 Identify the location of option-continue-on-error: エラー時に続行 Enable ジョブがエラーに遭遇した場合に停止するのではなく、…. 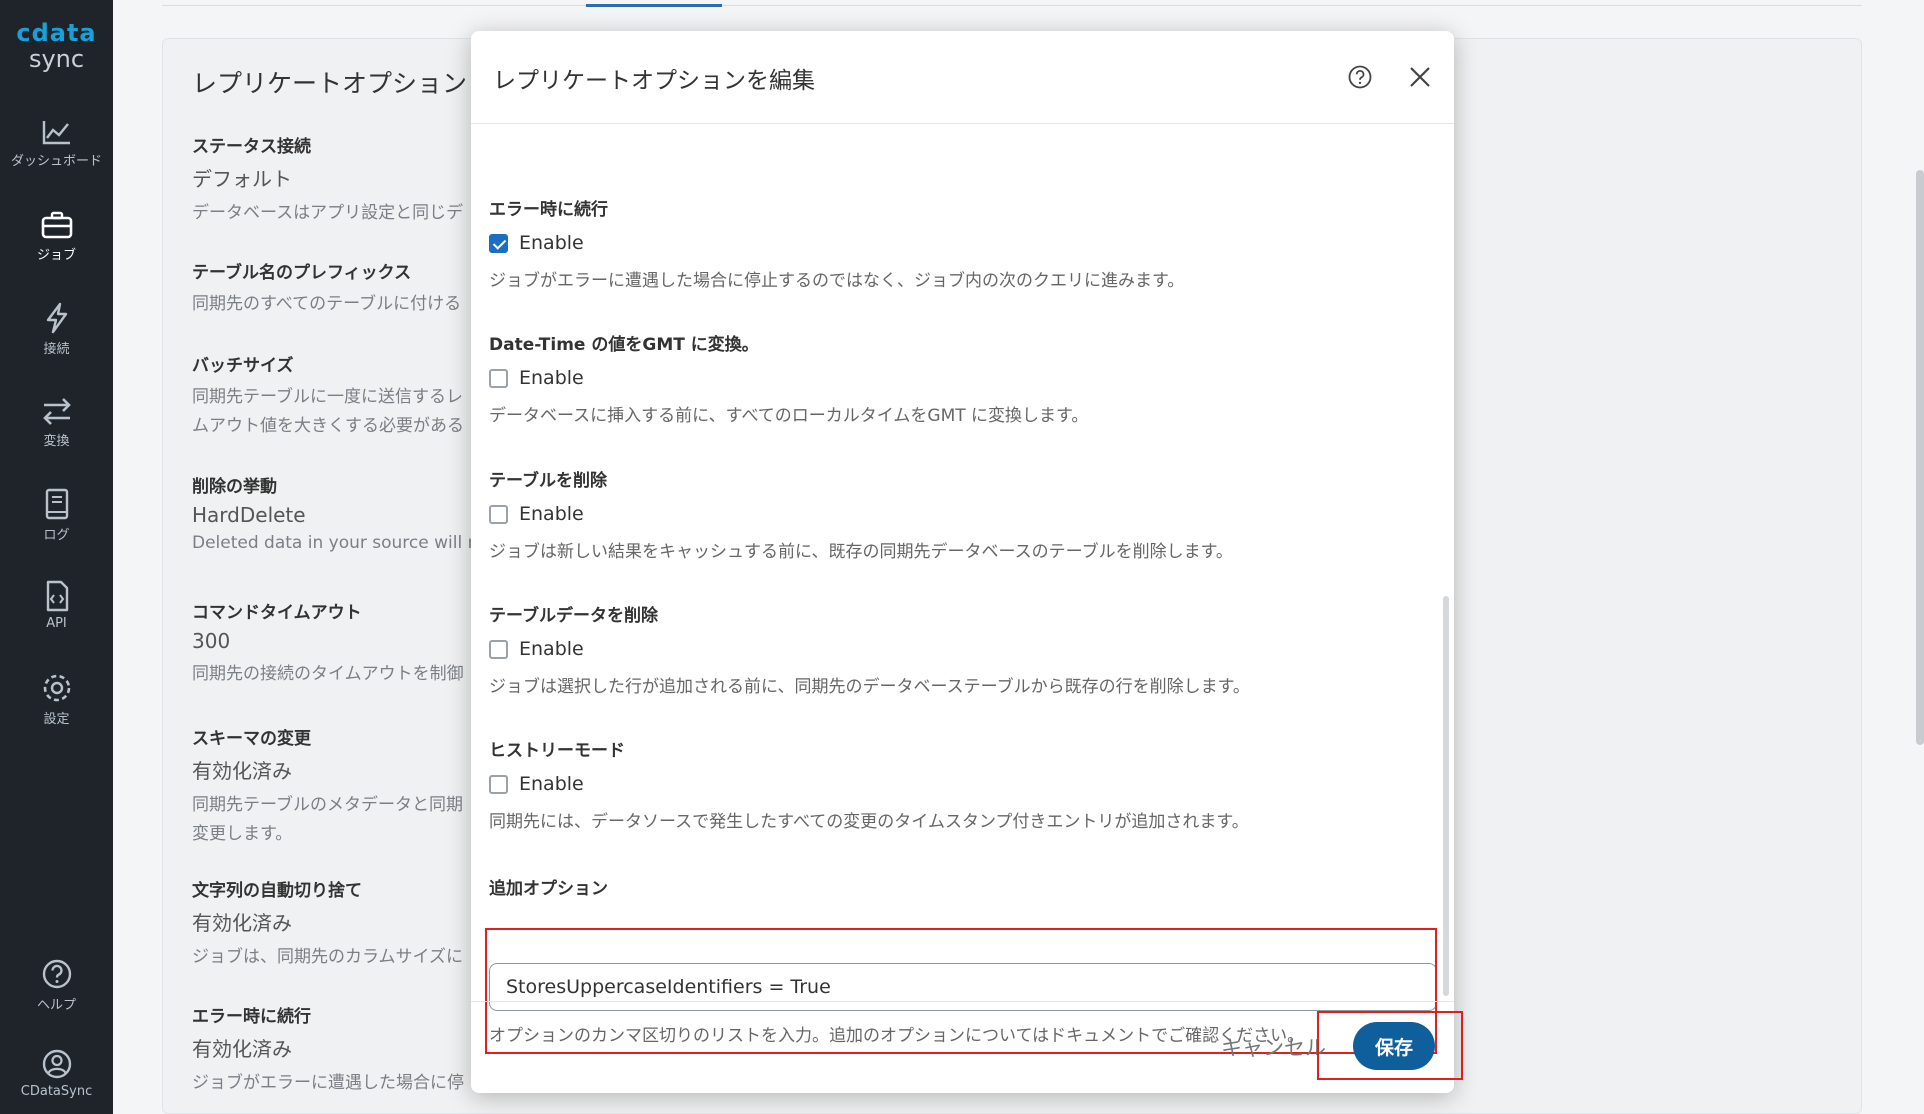
(954, 243).